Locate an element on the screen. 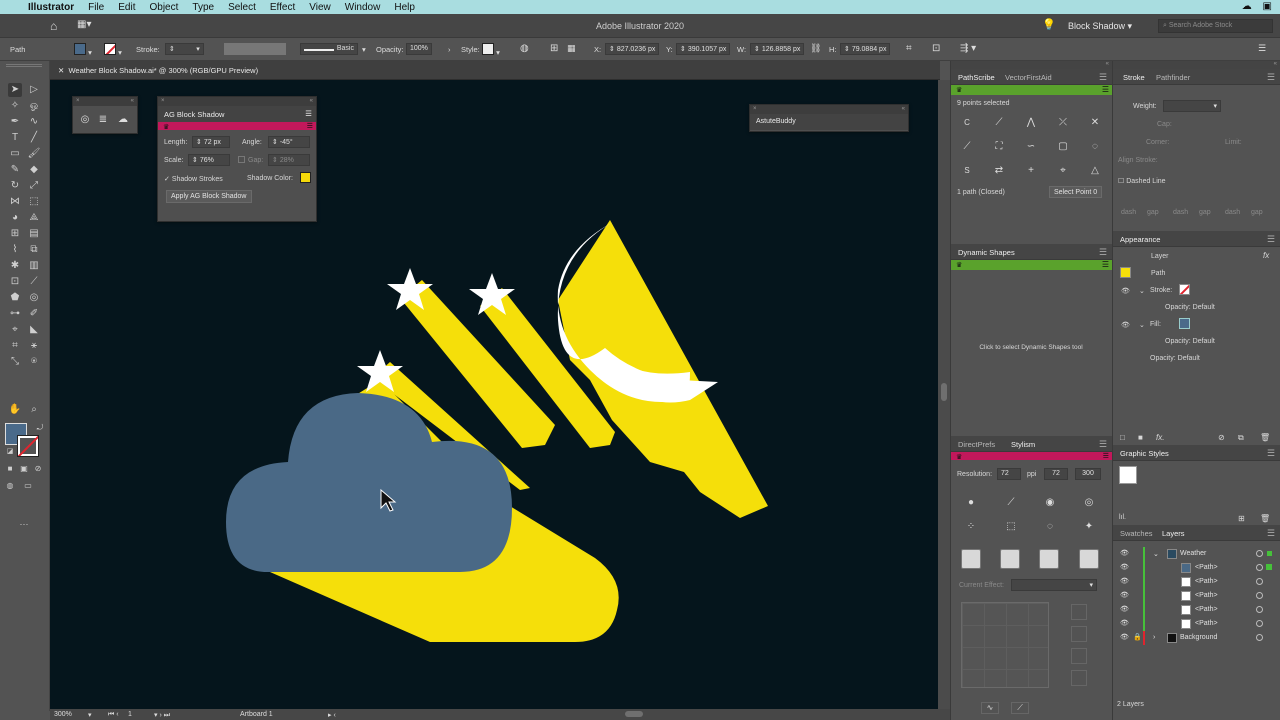  cloud is located at coordinates (369, 482).